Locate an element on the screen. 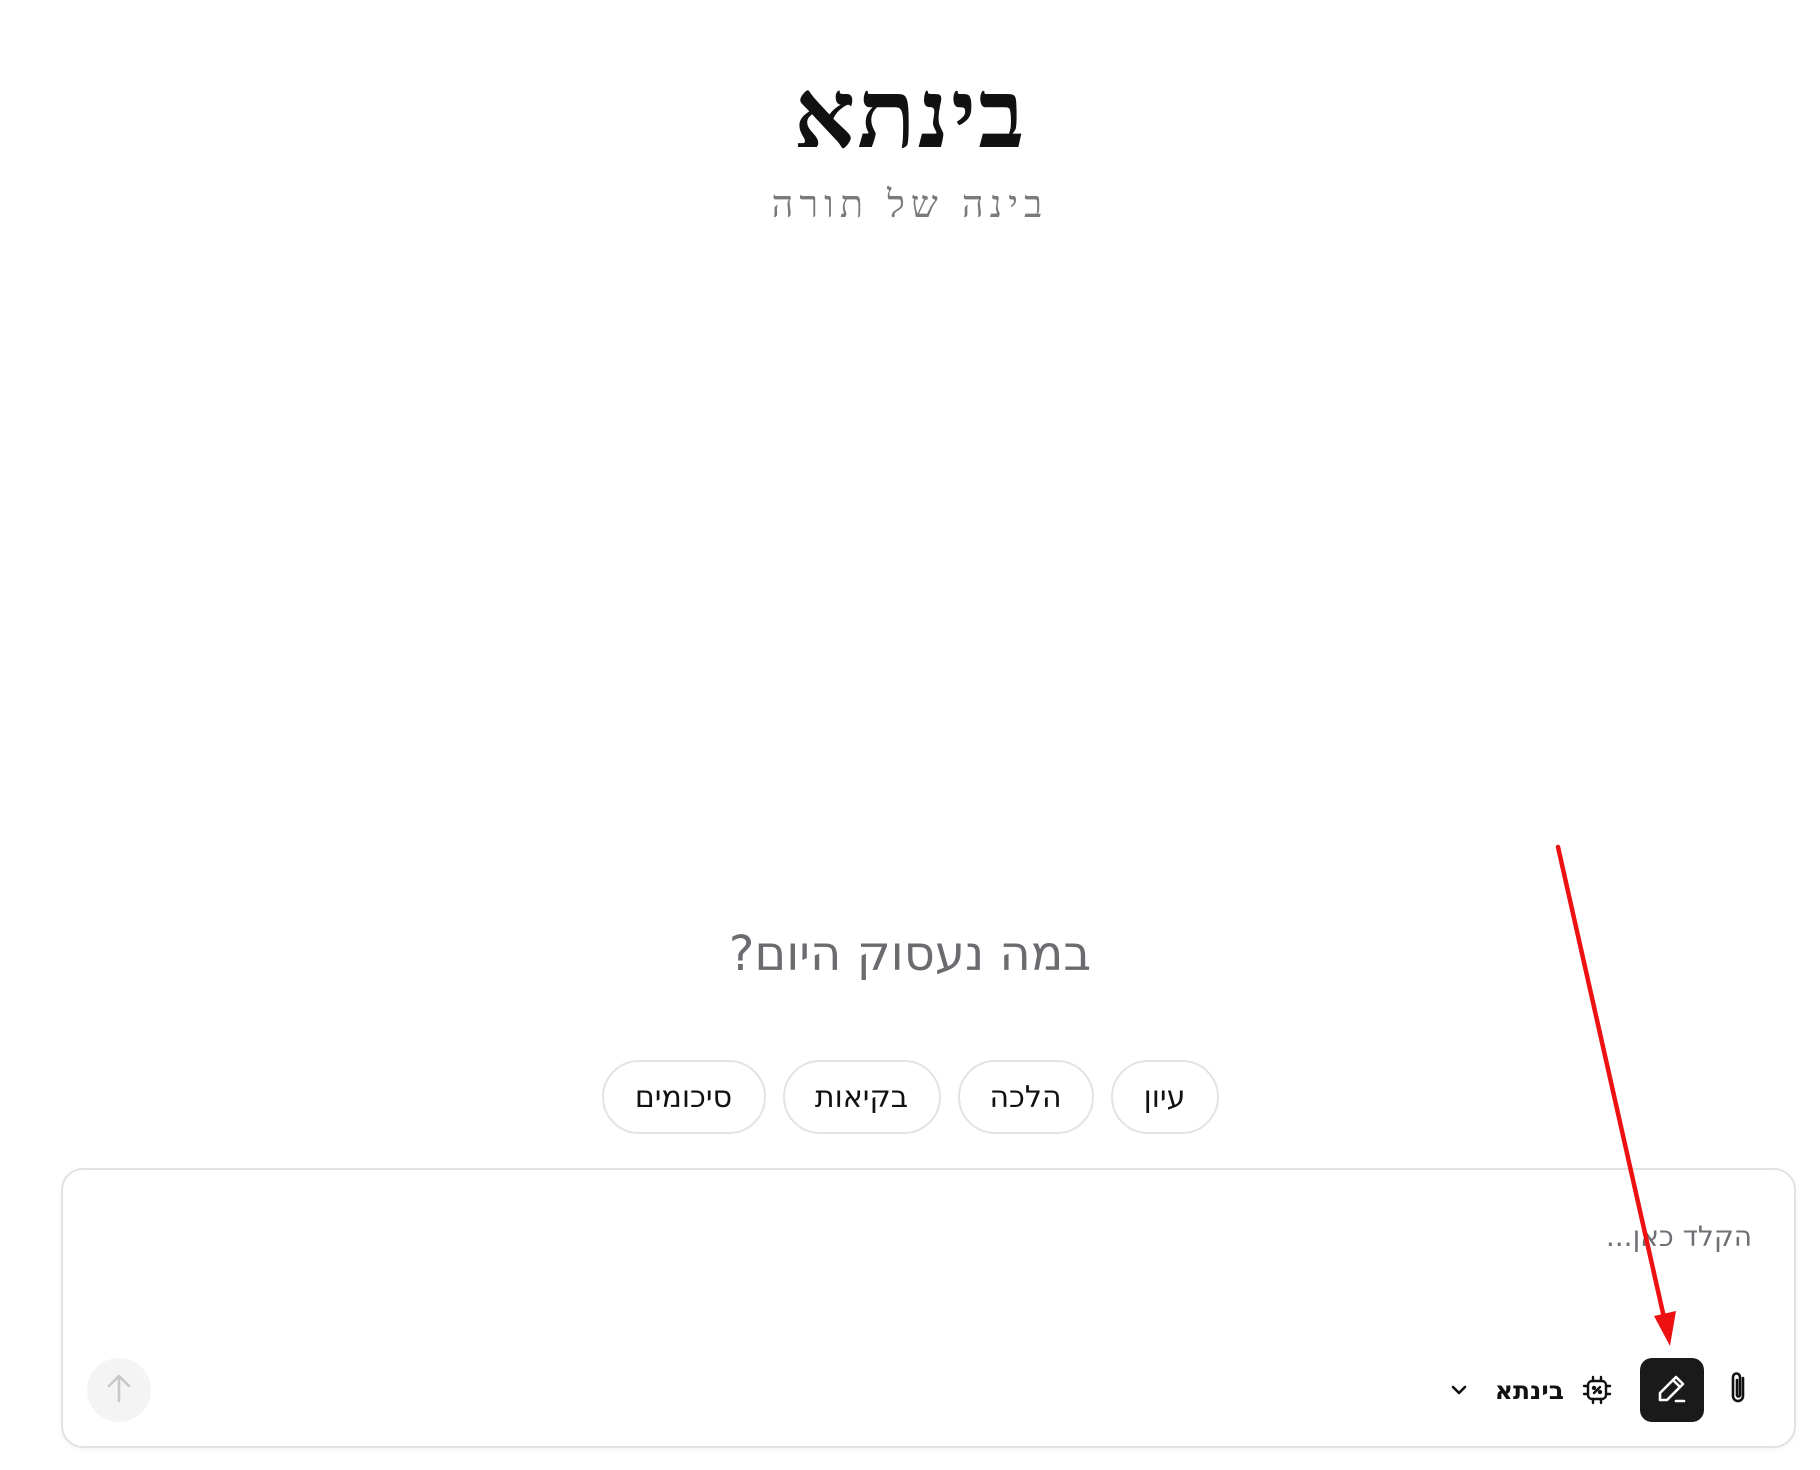  composer-toolbar: בינתא is located at coordinates (1602, 1390).